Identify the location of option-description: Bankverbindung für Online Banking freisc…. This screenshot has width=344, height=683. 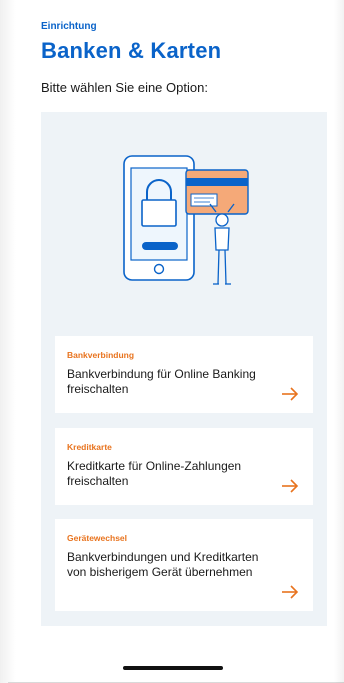
(161, 381).